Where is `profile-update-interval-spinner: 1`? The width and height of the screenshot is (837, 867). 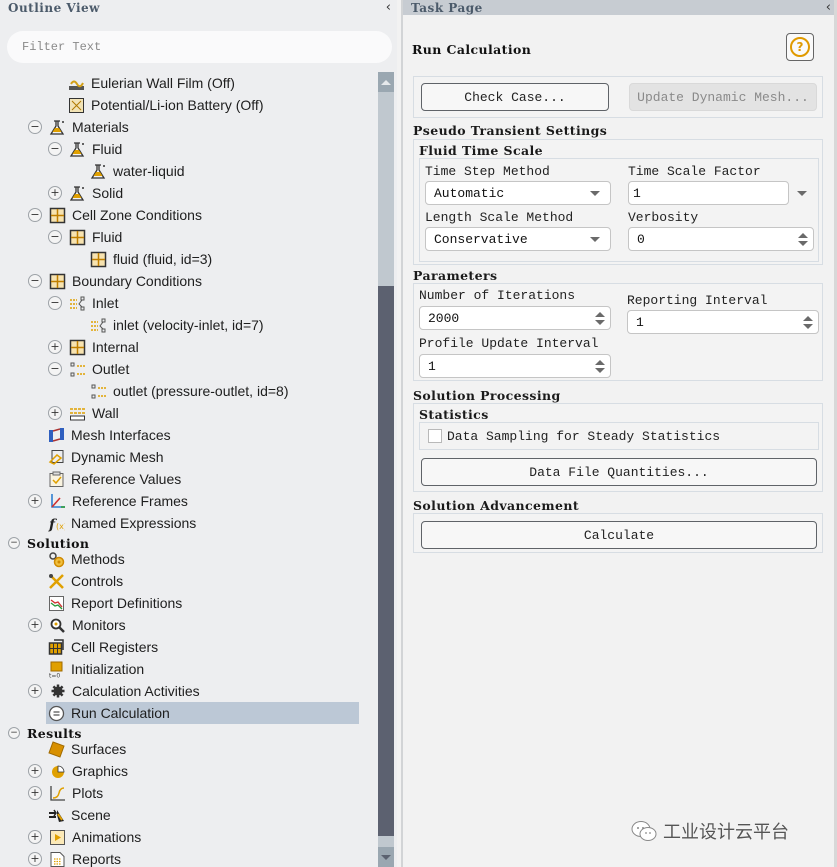 profile-update-interval-spinner: 1 is located at coordinates (515, 366).